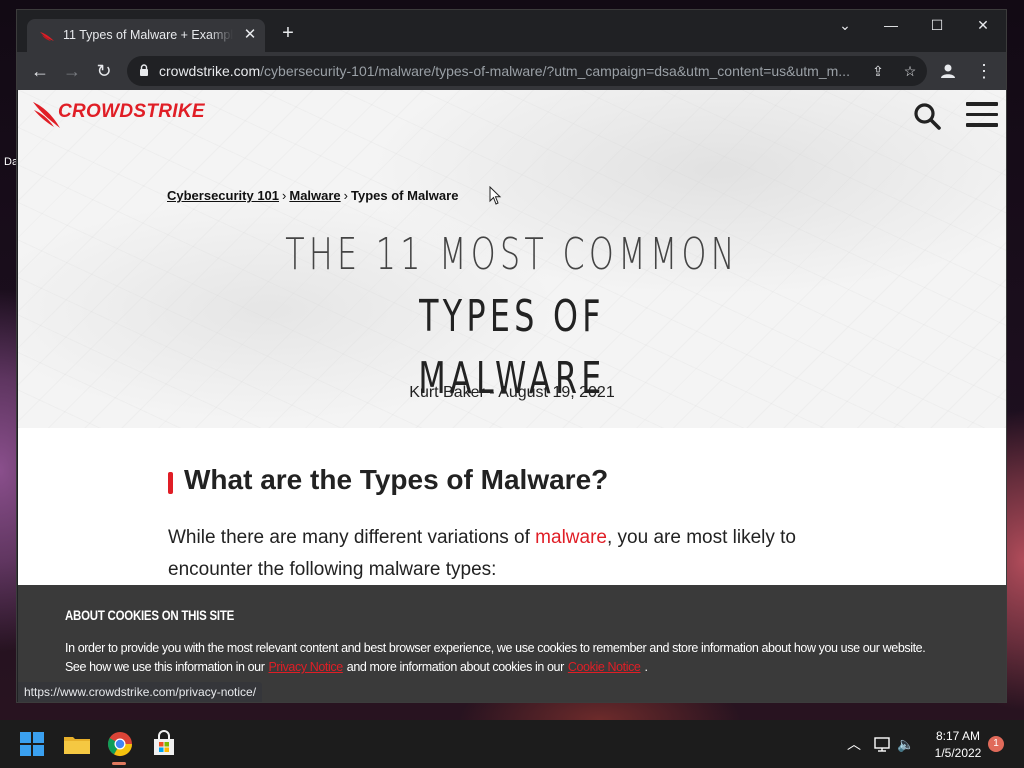  I want to click on author-byline: Kurt Baker - August 19, 2021, so click(512, 392).